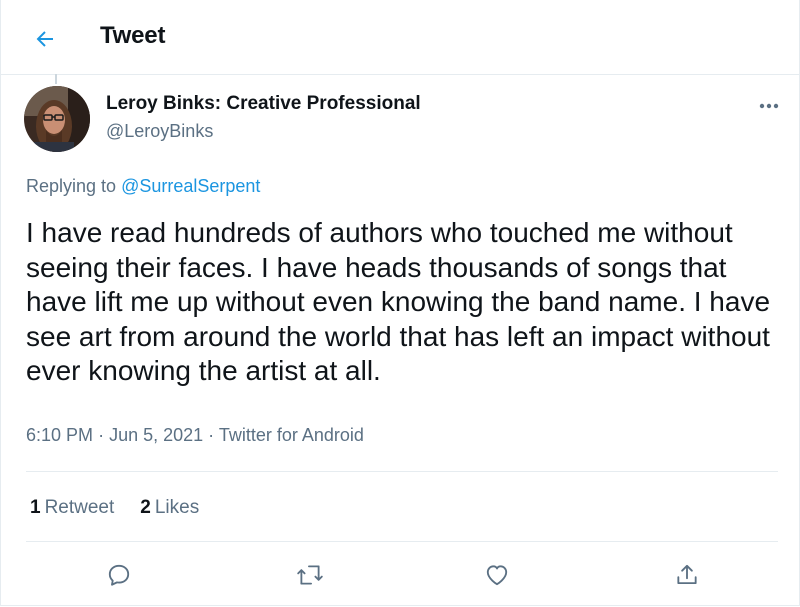  I want to click on like-button, so click(497, 575).